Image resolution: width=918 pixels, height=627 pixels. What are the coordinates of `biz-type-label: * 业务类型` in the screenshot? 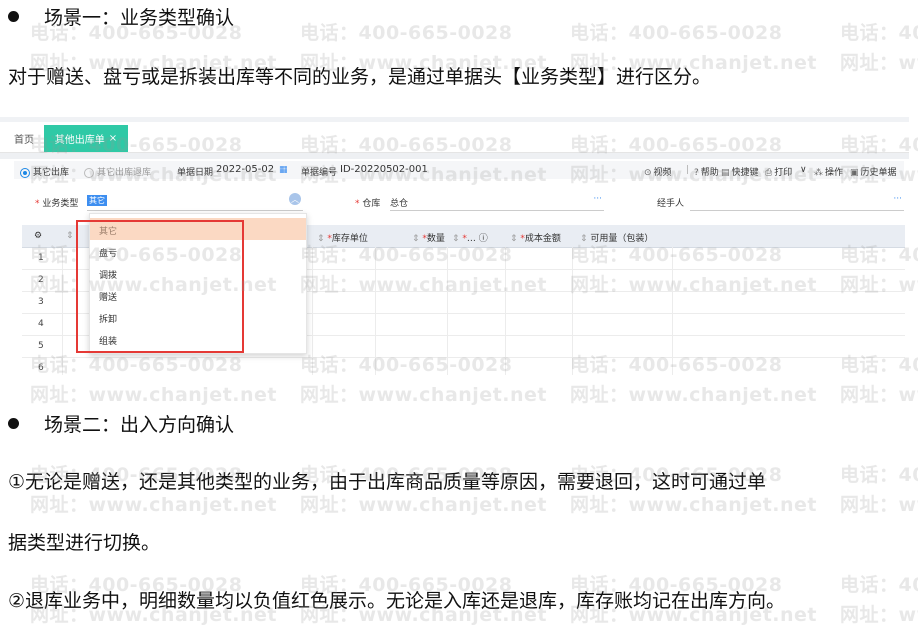 It's located at (57, 204).